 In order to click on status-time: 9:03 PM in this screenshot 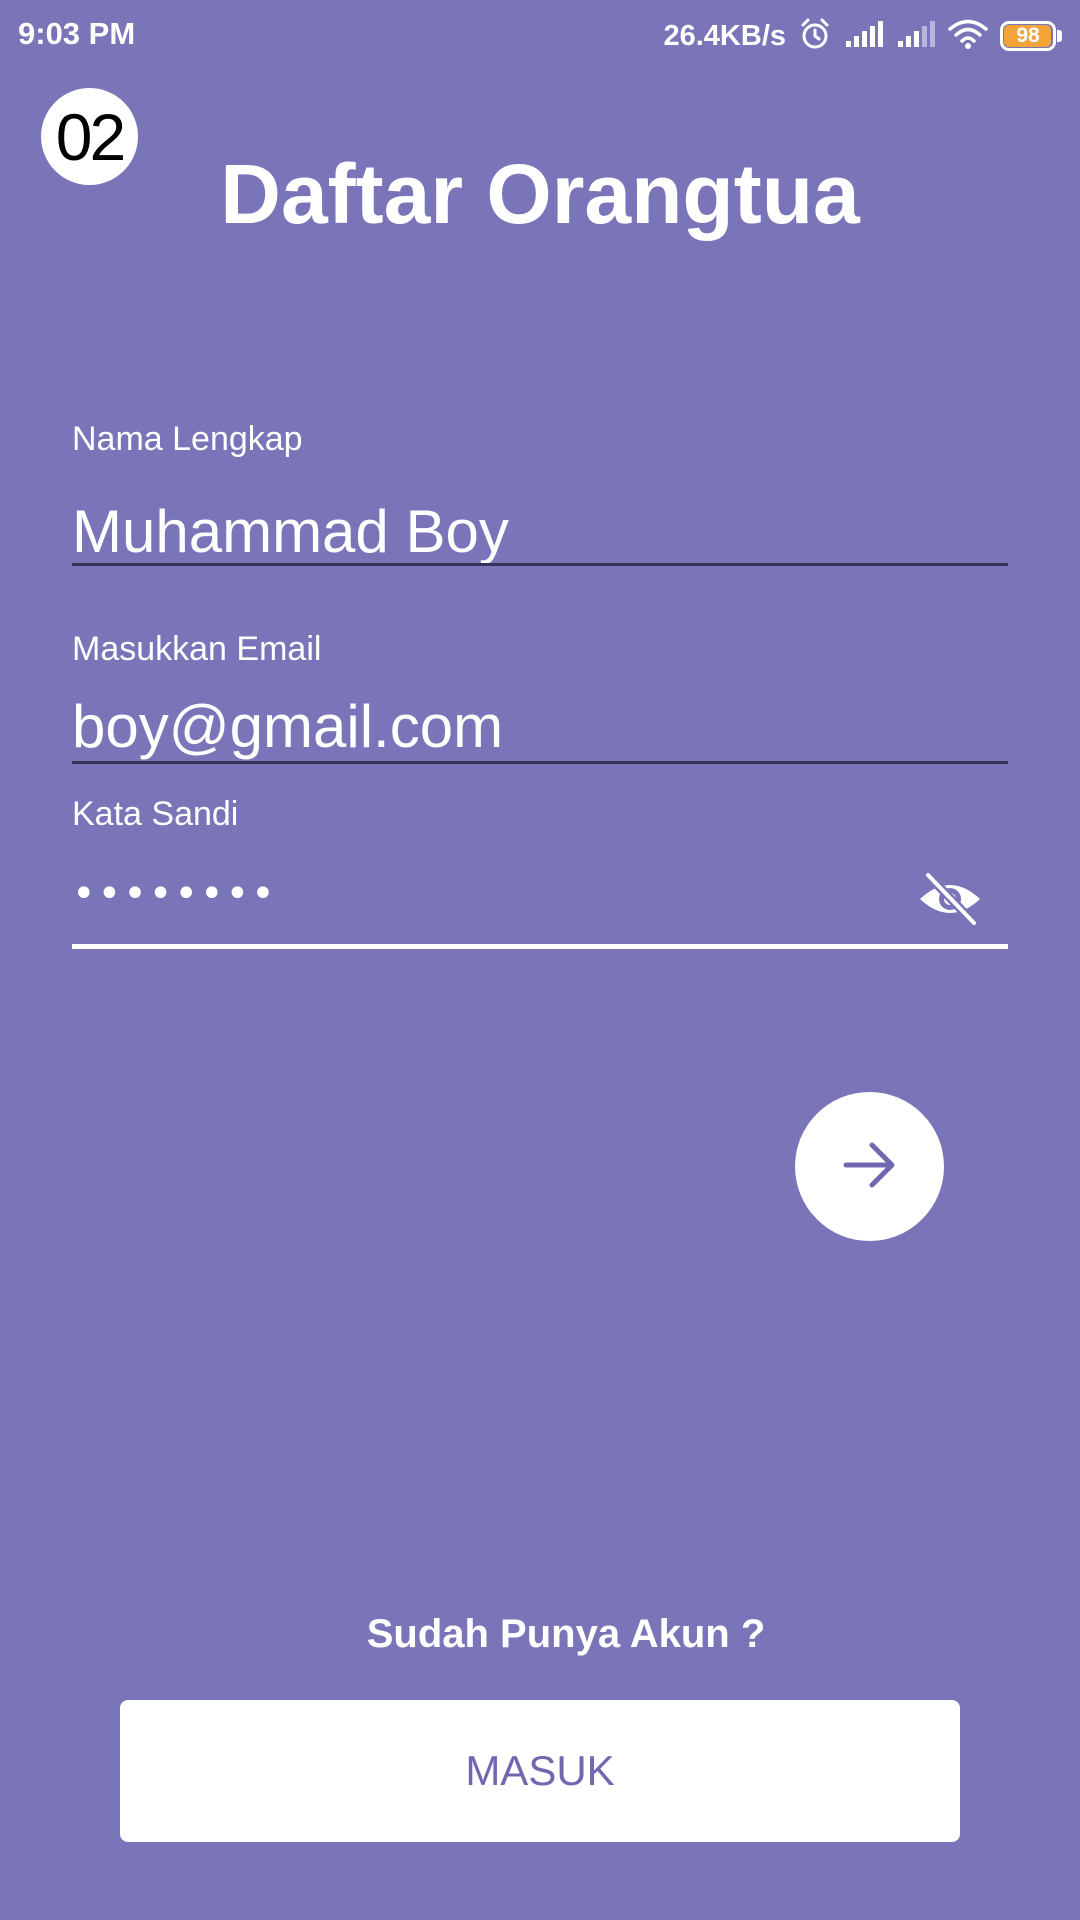, I will do `click(77, 33)`.